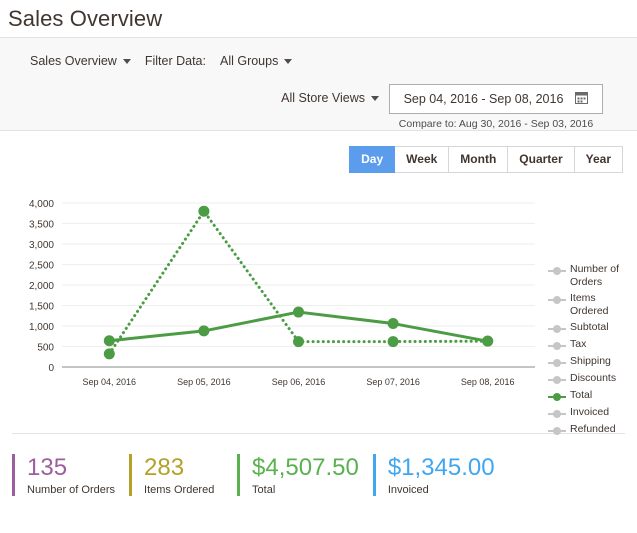 This screenshot has width=637, height=533. Describe the element at coordinates (393, 382) in the screenshot. I see `x-axis-tick-label: Sep 07, 2016` at that location.